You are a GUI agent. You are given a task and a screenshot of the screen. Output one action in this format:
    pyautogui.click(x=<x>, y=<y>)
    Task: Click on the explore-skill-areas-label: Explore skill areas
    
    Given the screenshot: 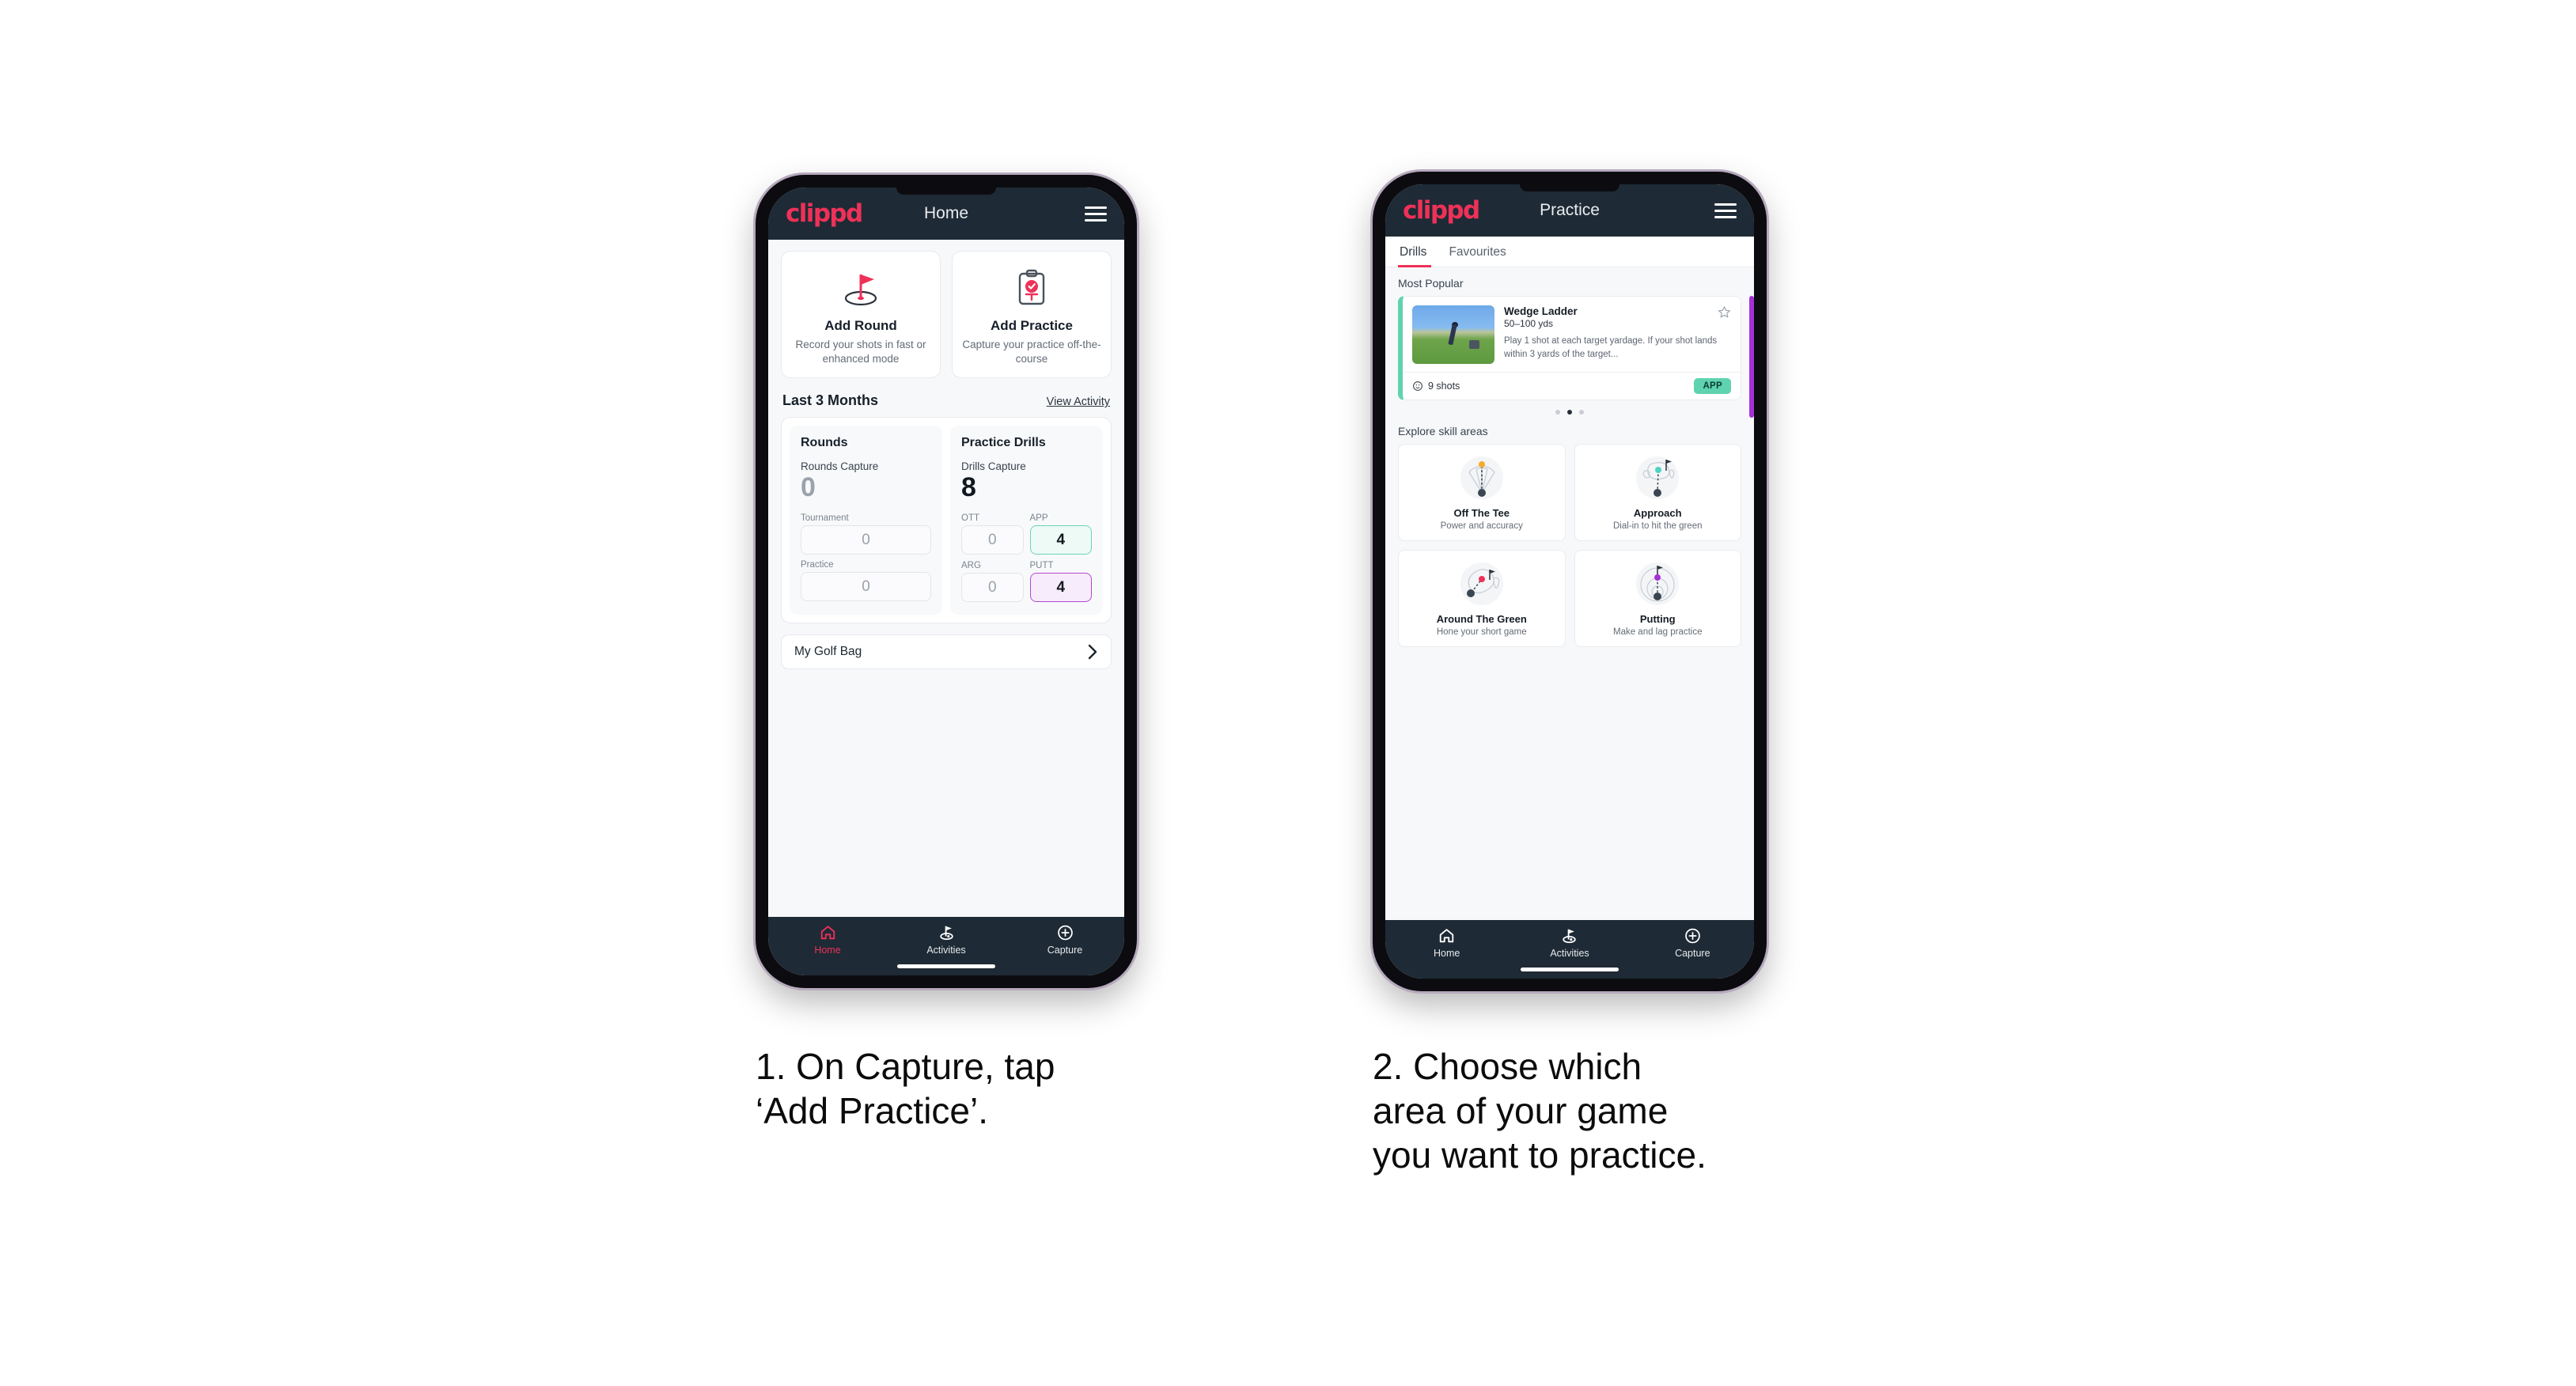 What is the action you would take?
    pyautogui.click(x=1443, y=431)
    